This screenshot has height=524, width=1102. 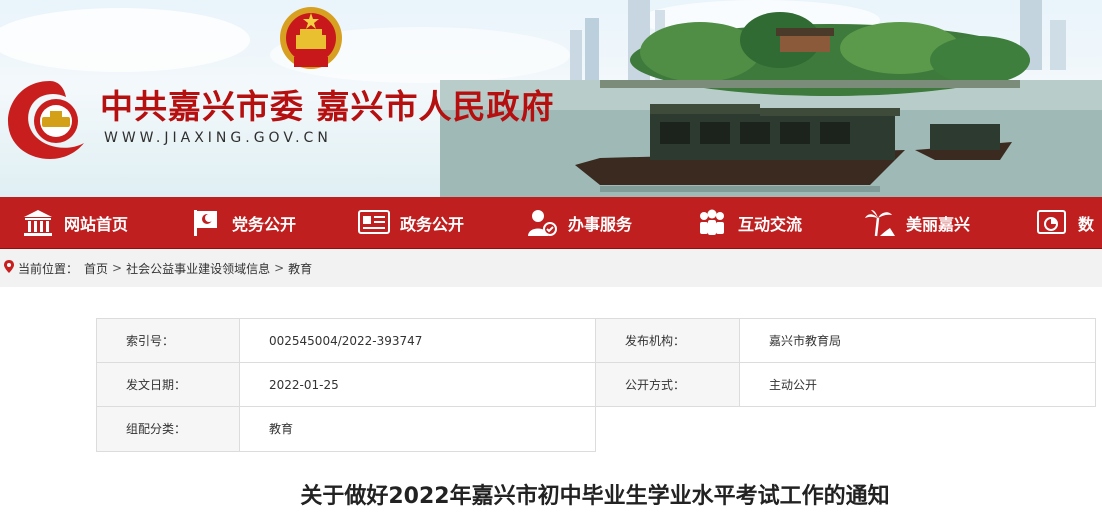 What do you see at coordinates (48, 268) in the screenshot?
I see `breadcrumb-prefix: 当前位置：` at bounding box center [48, 268].